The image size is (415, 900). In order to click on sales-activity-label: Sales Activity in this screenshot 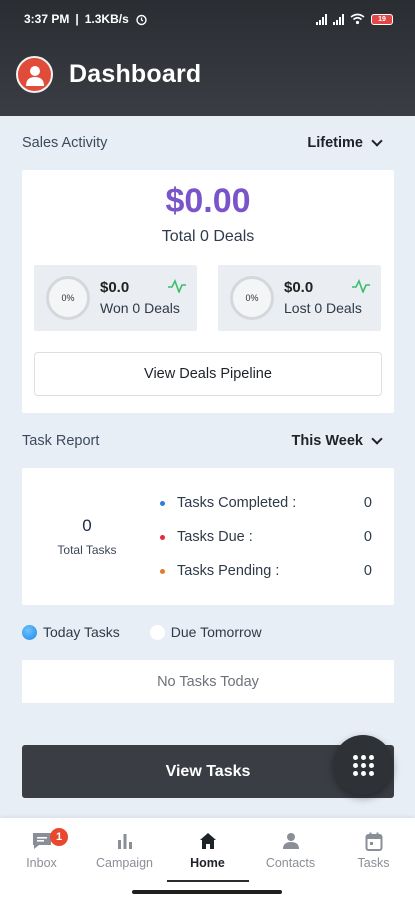, I will do `click(65, 143)`.